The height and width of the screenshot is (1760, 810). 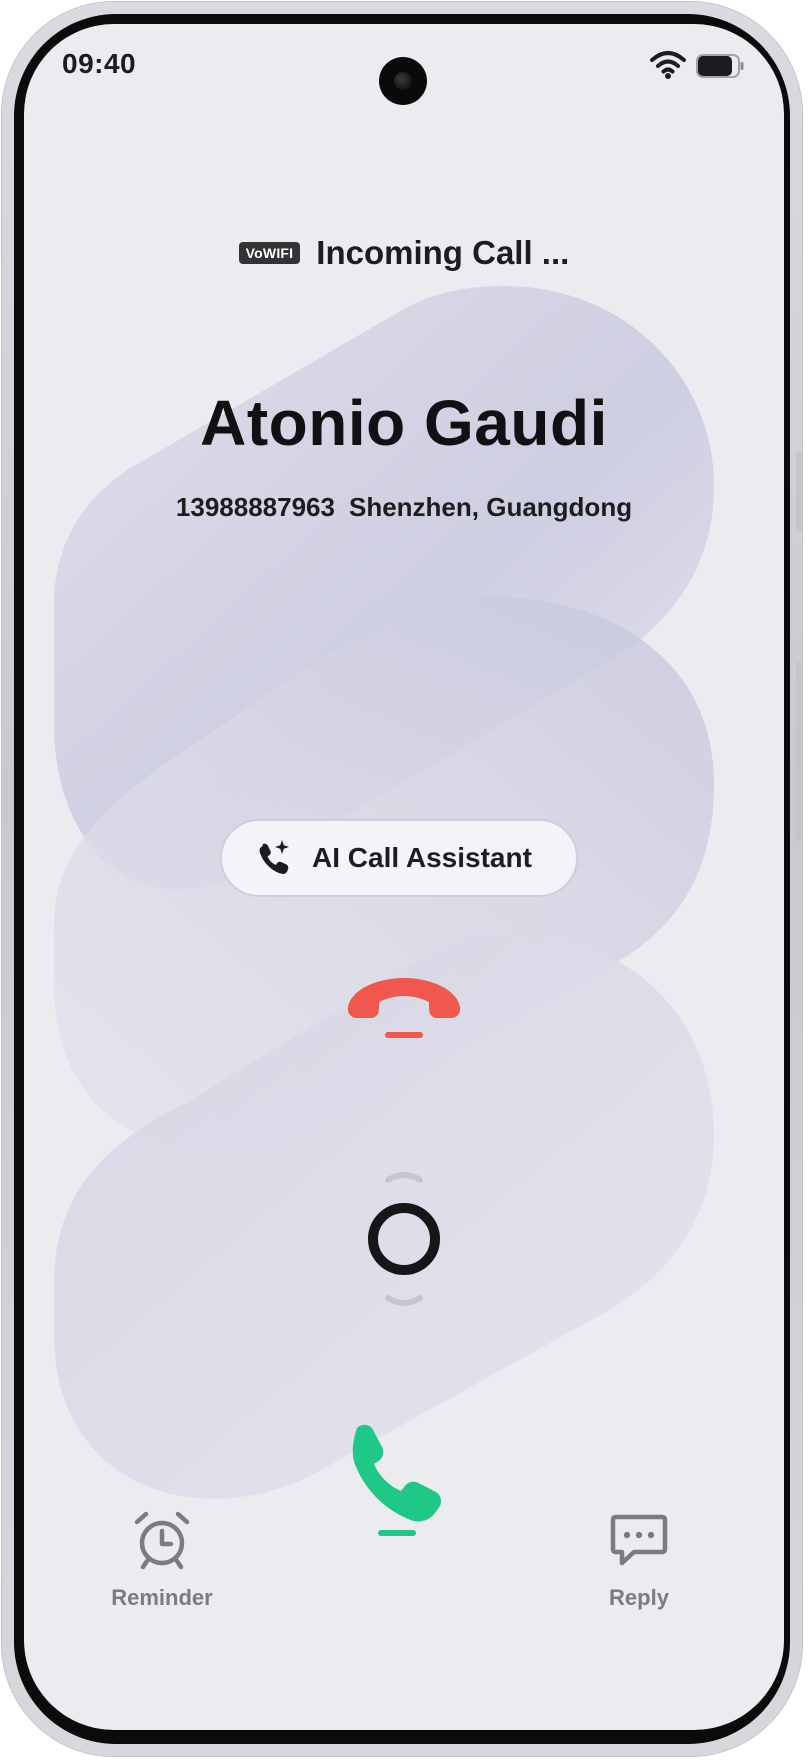 I want to click on battery-icon, so click(x=720, y=66).